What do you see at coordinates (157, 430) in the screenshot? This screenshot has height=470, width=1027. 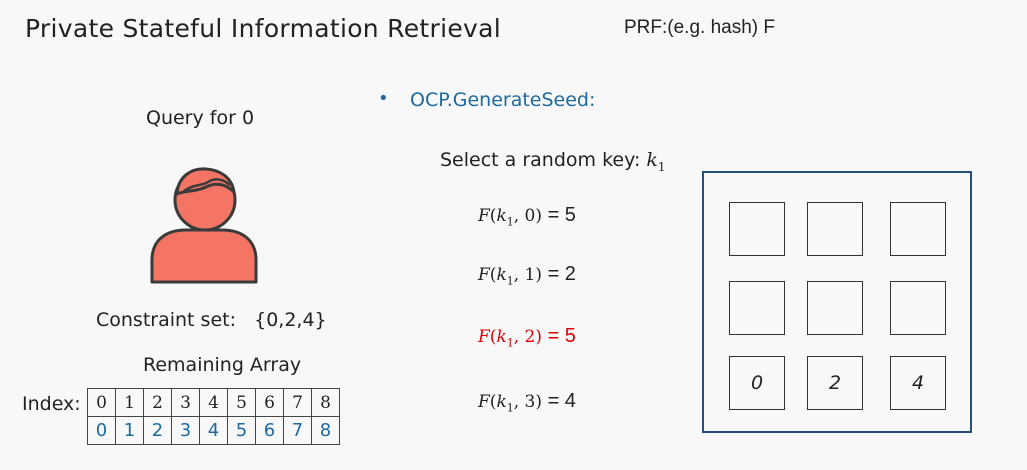 I see `value-cell: 2` at bounding box center [157, 430].